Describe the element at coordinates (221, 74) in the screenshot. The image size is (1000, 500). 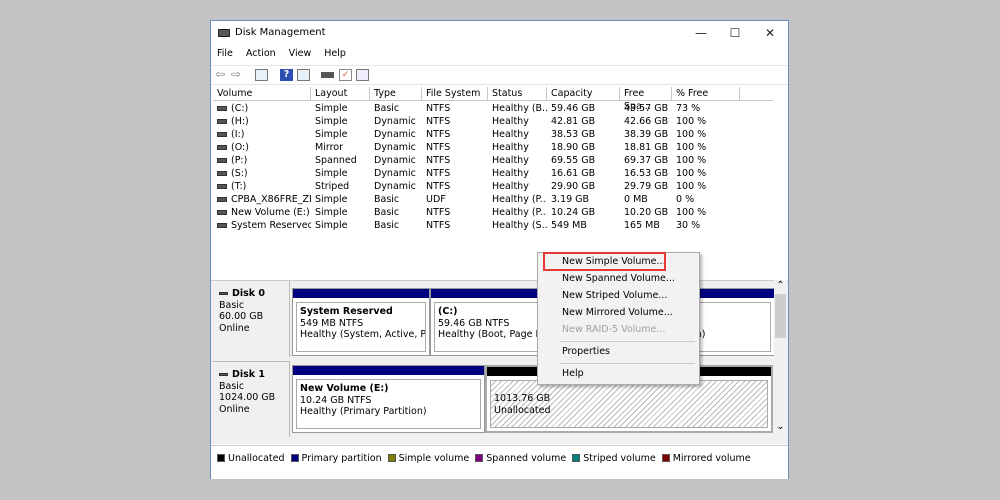
I see `back-icon: ⇦` at that location.